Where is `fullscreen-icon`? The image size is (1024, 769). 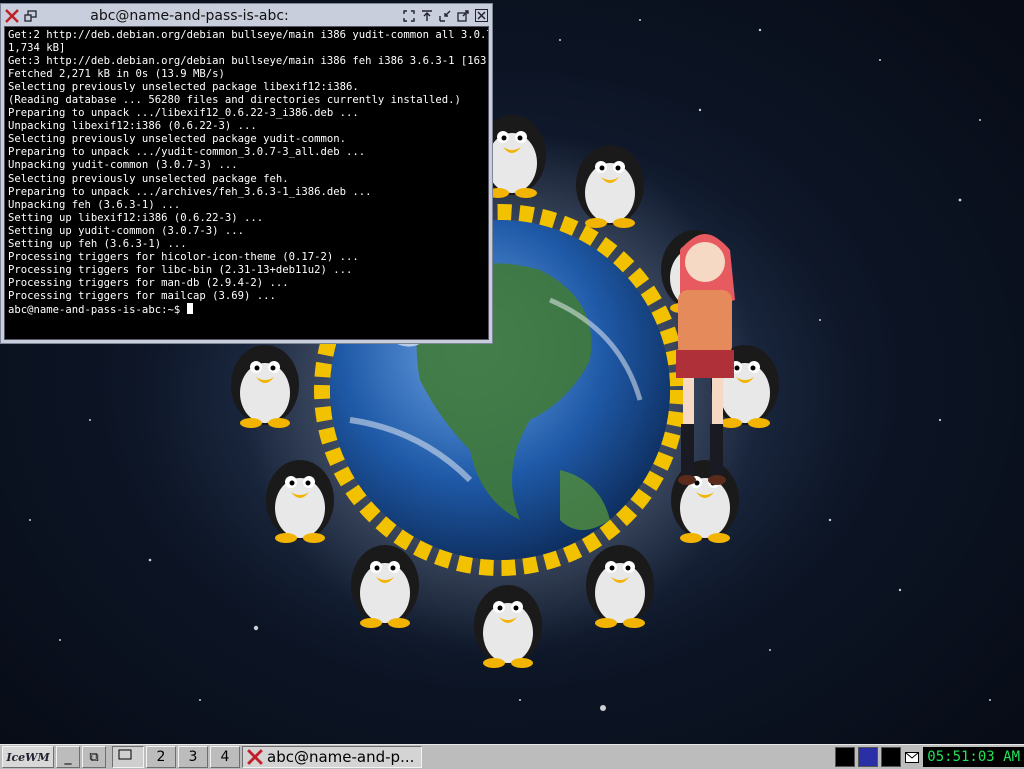 fullscreen-icon is located at coordinates (409, 15).